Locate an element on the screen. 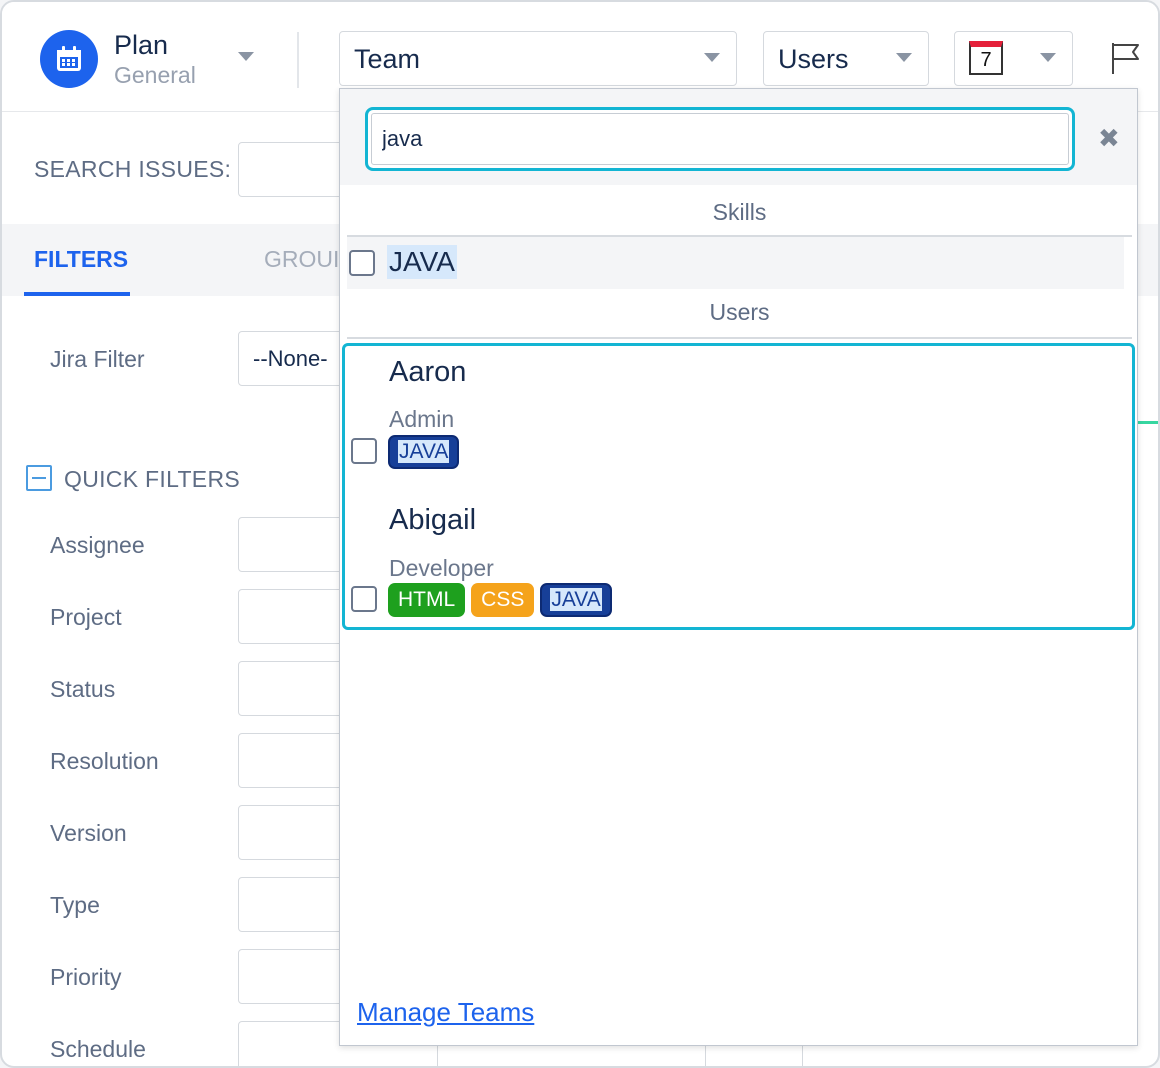 The height and width of the screenshot is (1068, 1160). skill-tag: HTML is located at coordinates (427, 600).